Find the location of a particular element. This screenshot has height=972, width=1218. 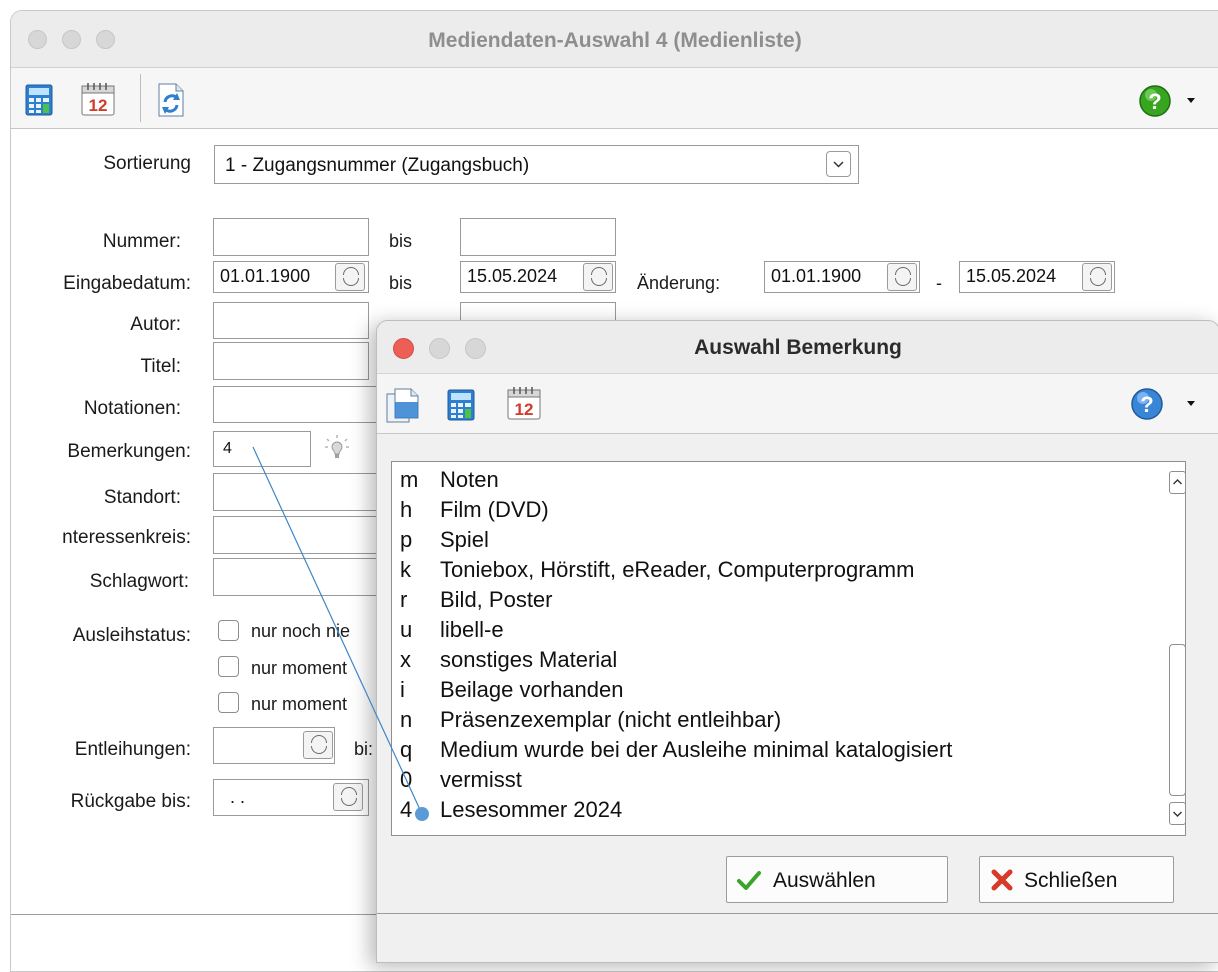

auswaehlen-label: Auswählen is located at coordinates (824, 880).